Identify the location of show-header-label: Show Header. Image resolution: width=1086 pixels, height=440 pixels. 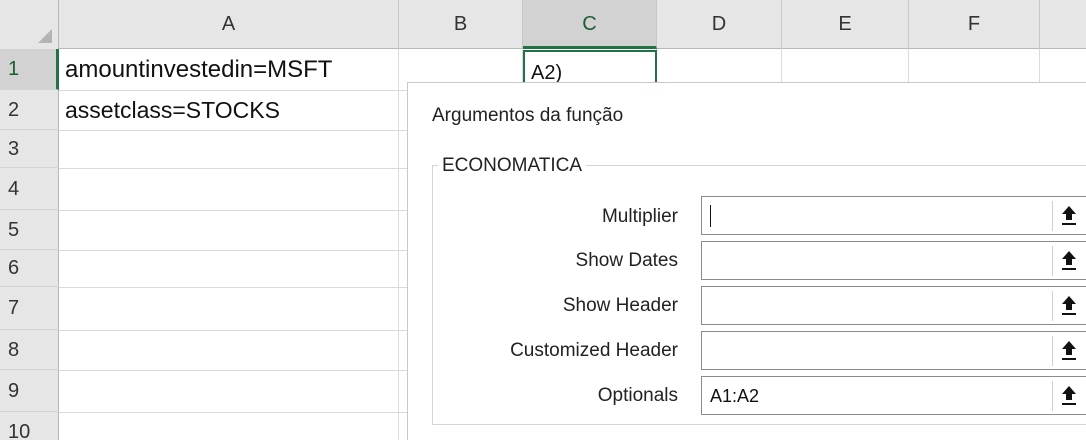
(620, 305).